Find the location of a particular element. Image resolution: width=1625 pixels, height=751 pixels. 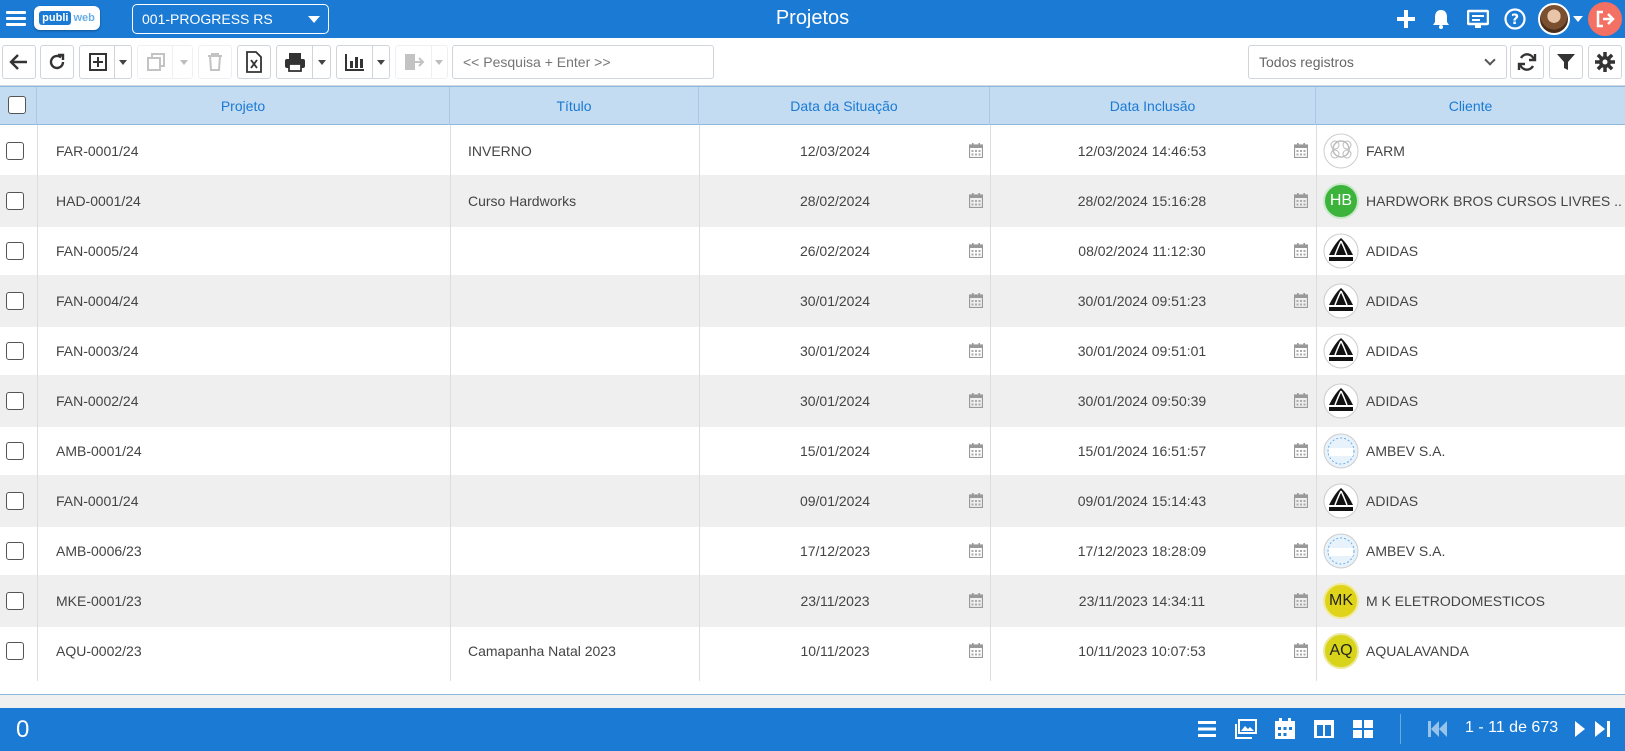

monitor-icon is located at coordinates (1478, 19).